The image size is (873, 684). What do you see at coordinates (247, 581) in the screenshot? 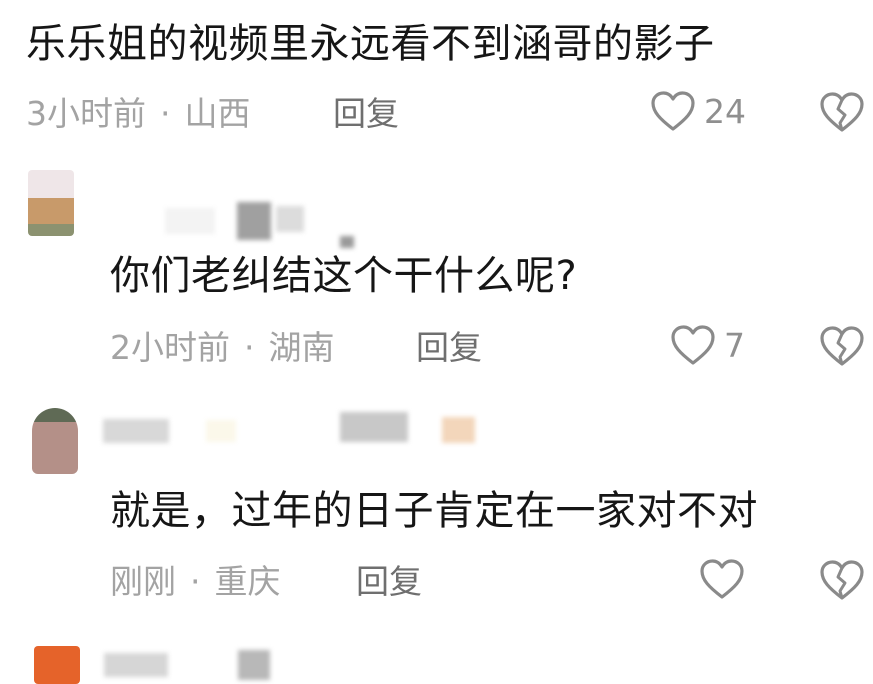
I see `comment-location: 重庆` at bounding box center [247, 581].